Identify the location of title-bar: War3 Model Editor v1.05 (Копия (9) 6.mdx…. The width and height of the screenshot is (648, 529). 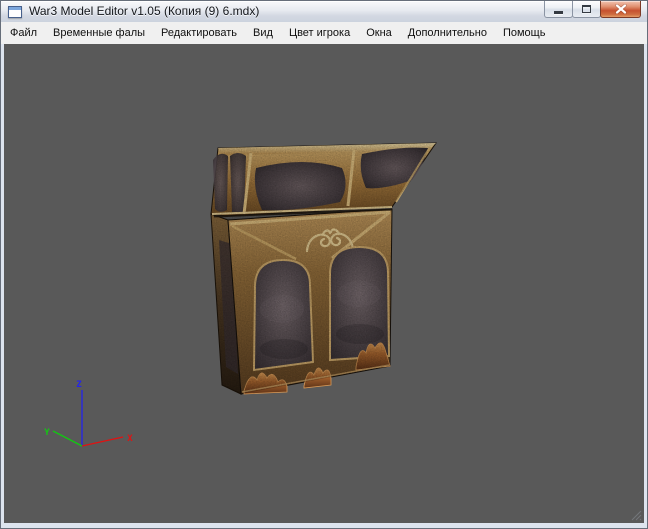
(324, 11).